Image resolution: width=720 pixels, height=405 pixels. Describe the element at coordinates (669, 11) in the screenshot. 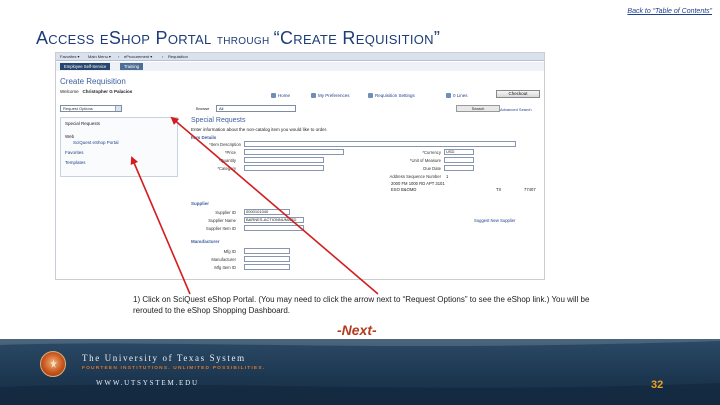

I see `back-to-toc-link: Back to “Table of Contents”` at that location.